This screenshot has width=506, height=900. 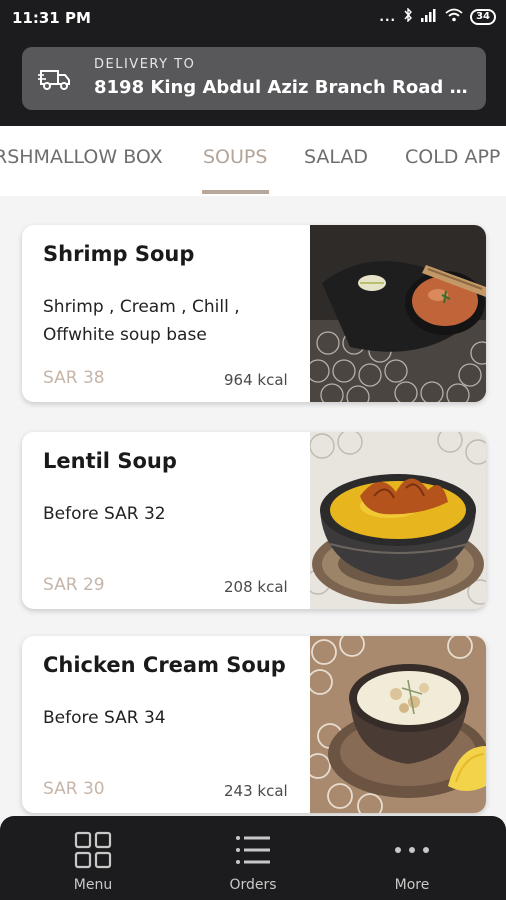 I want to click on tab-salad: SALAD, so click(x=336, y=157).